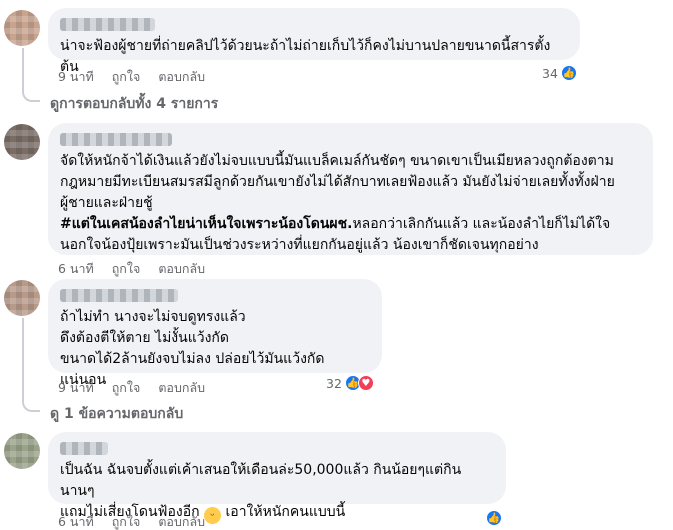  I want to click on comment-text-part: เอาให้หนักคนแบบนี้, so click(283, 512).